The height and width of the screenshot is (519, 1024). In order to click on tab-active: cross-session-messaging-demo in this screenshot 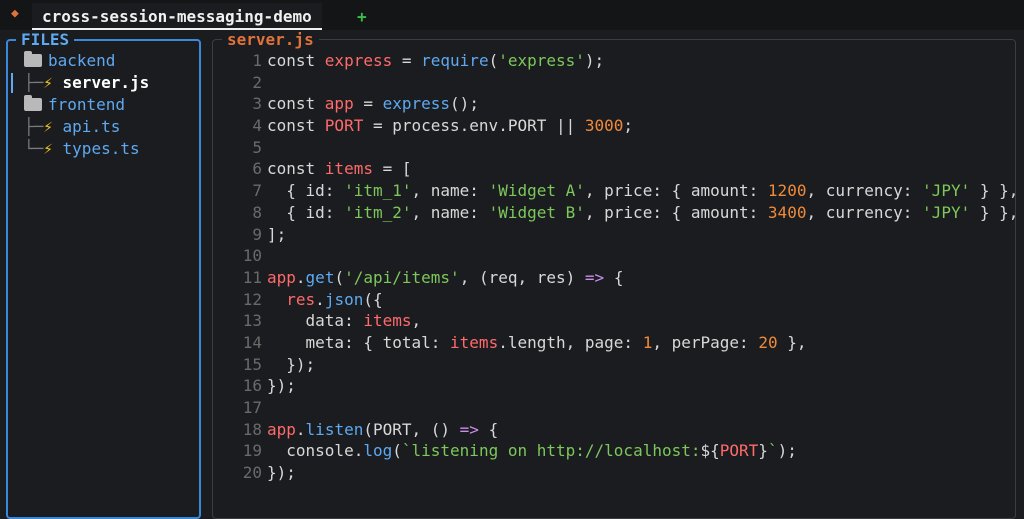, I will do `click(177, 16)`.